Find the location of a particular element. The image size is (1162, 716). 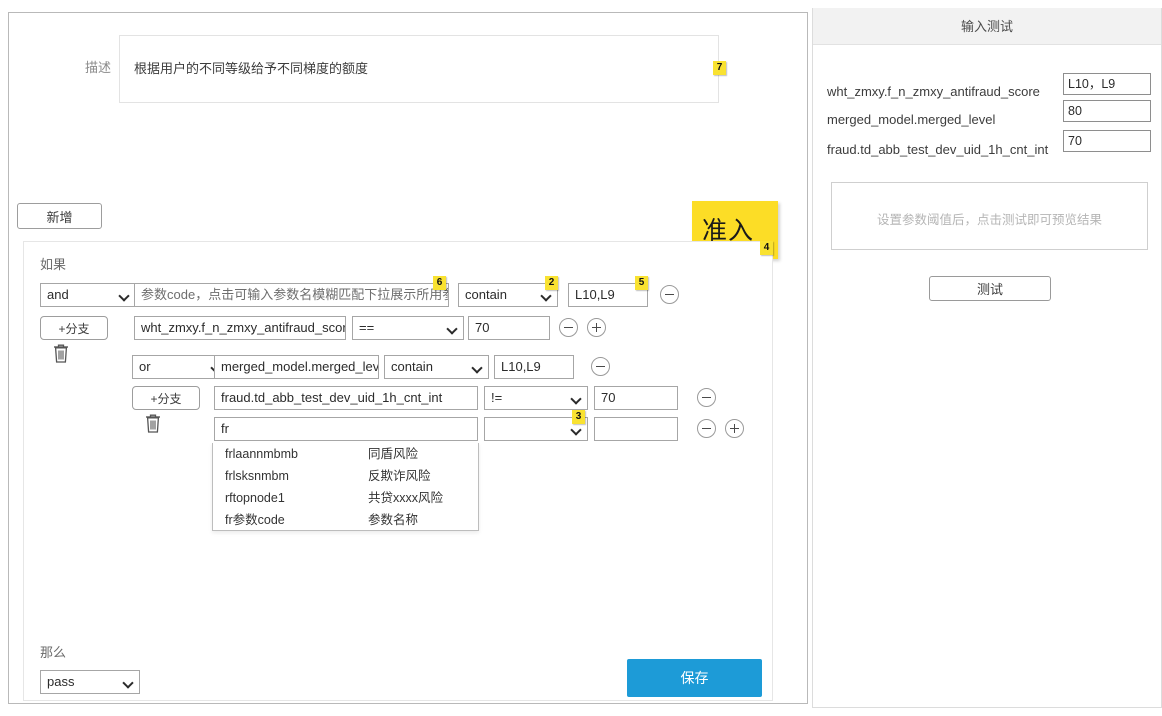

param-input-row5: fr is located at coordinates (346, 429).